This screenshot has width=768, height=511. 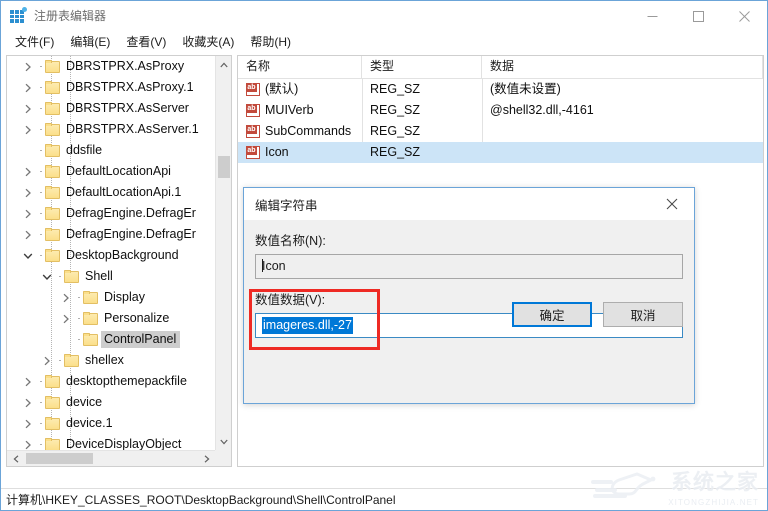 I want to click on tree-node-display: Display, so click(x=111, y=297).